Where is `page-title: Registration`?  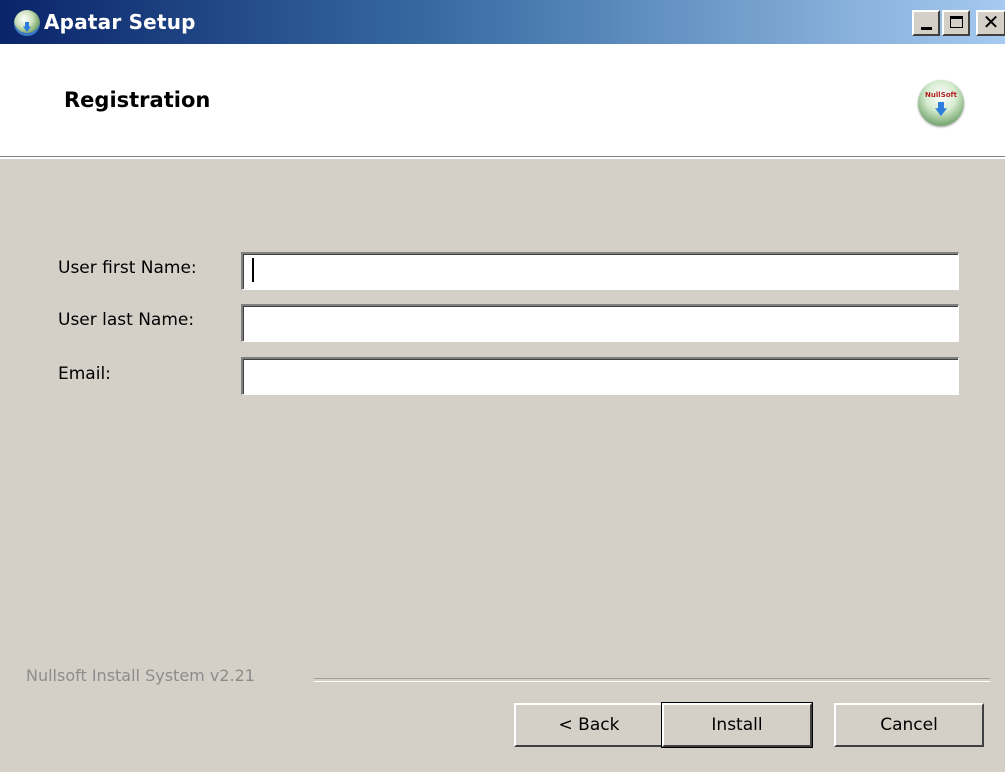 page-title: Registration is located at coordinates (137, 100).